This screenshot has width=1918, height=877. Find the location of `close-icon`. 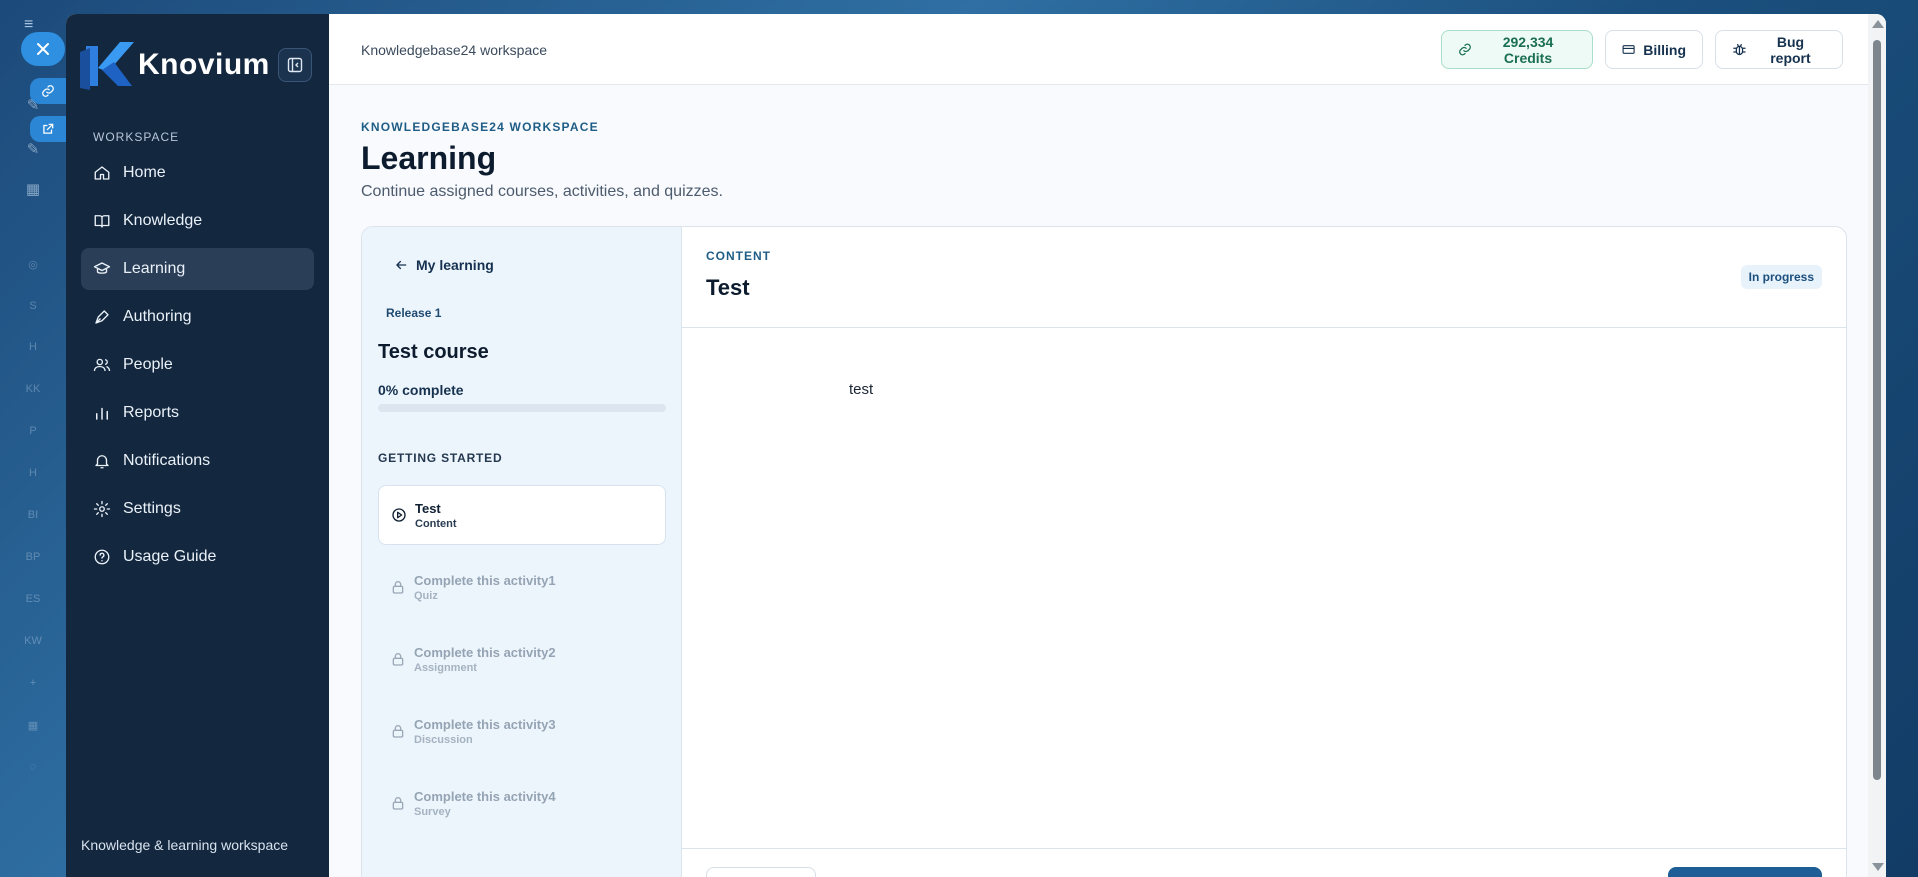

close-icon is located at coordinates (43, 49).